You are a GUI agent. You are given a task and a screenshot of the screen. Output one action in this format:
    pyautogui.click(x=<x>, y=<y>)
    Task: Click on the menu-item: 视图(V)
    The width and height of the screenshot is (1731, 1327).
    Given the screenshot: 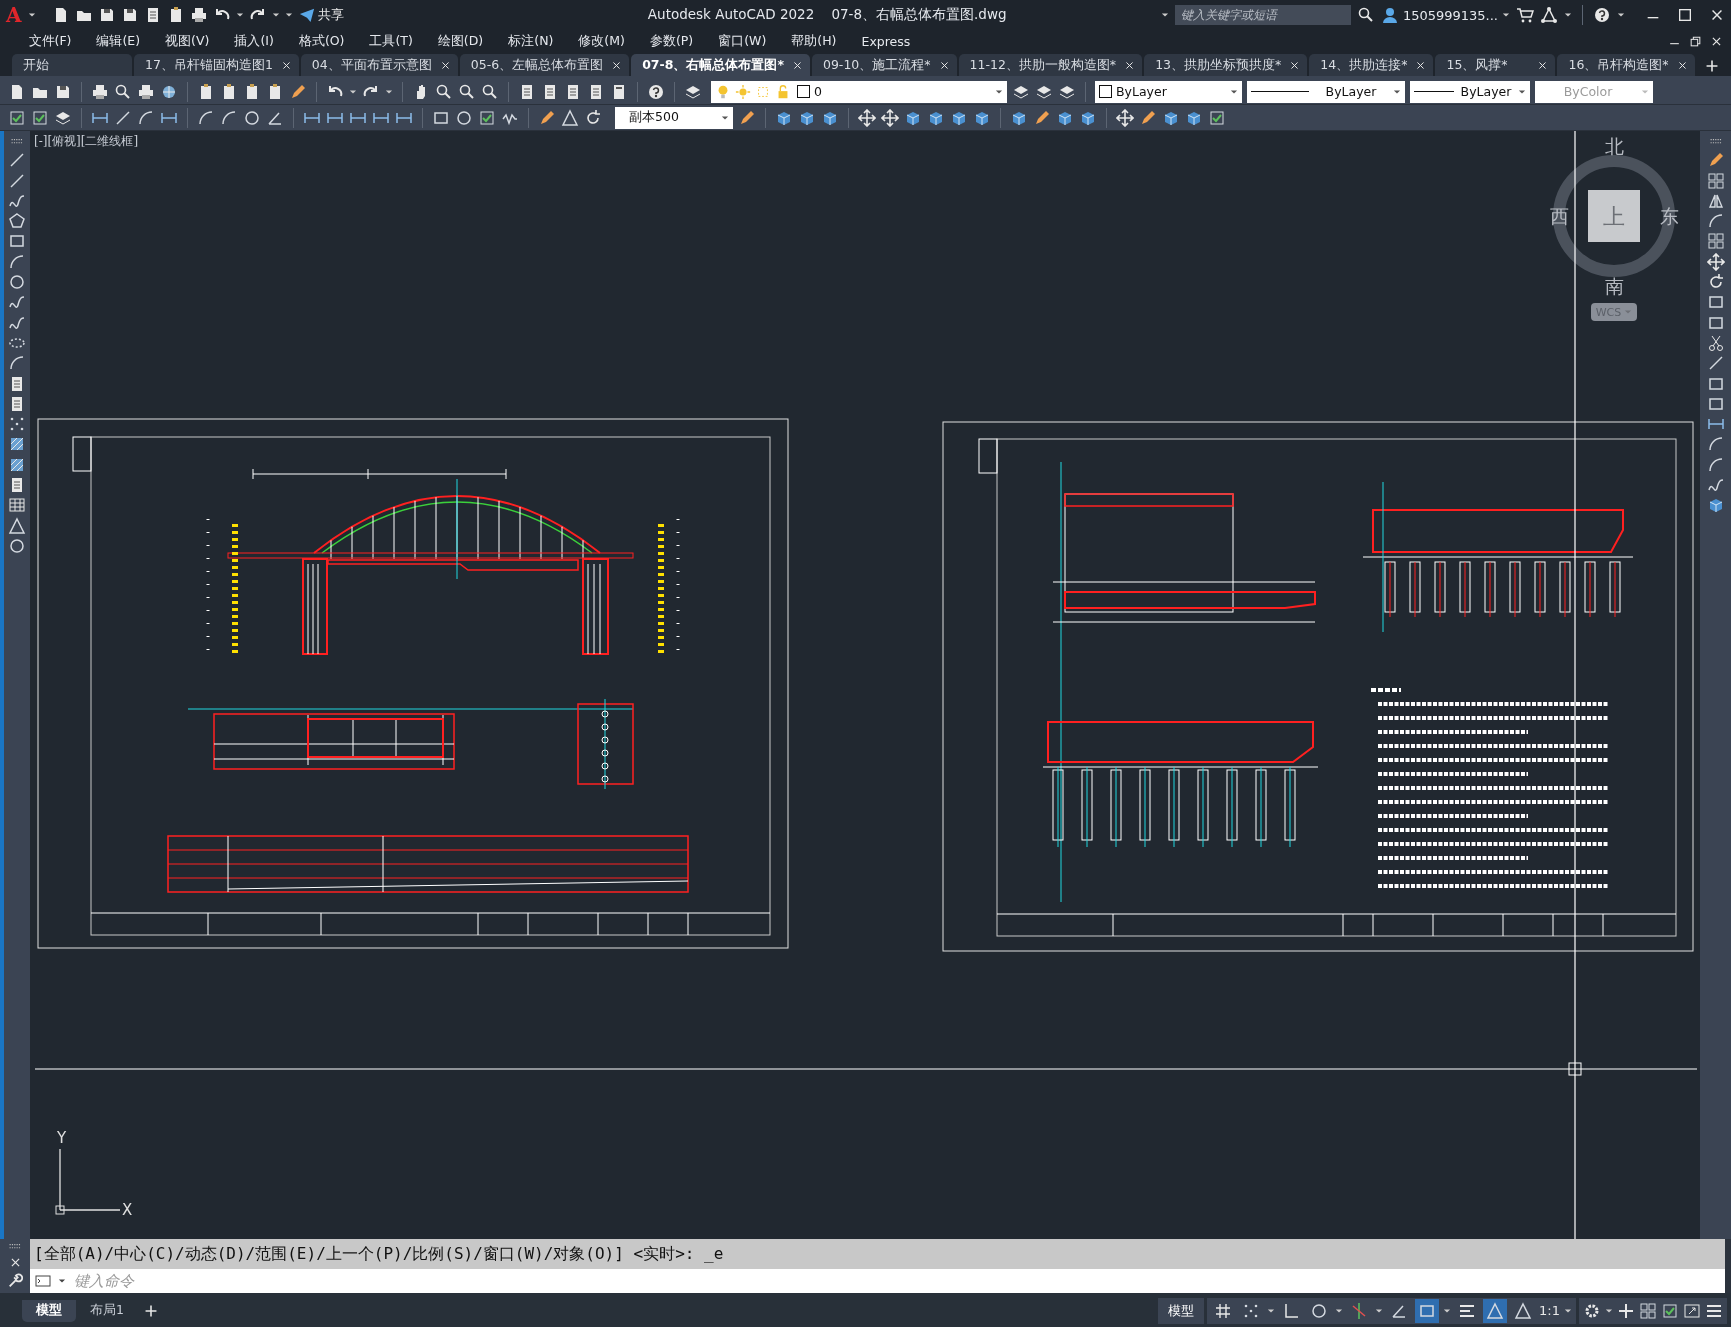 What is the action you would take?
    pyautogui.click(x=187, y=41)
    